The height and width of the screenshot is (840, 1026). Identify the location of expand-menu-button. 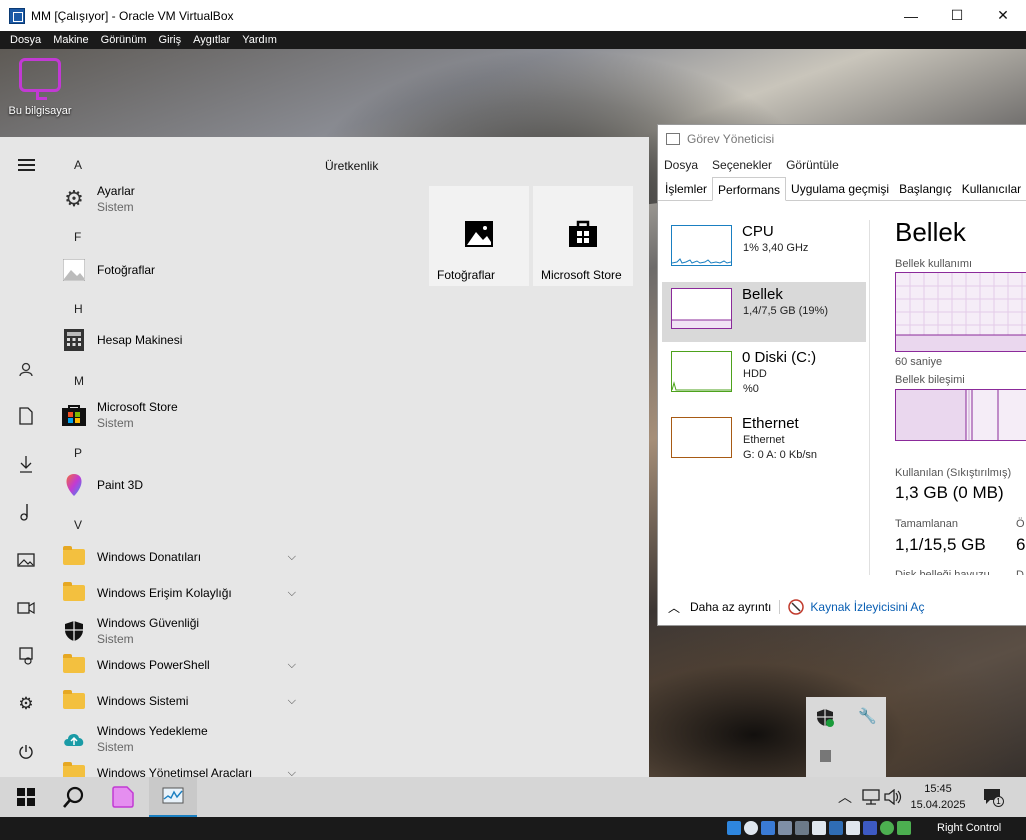
(26, 165).